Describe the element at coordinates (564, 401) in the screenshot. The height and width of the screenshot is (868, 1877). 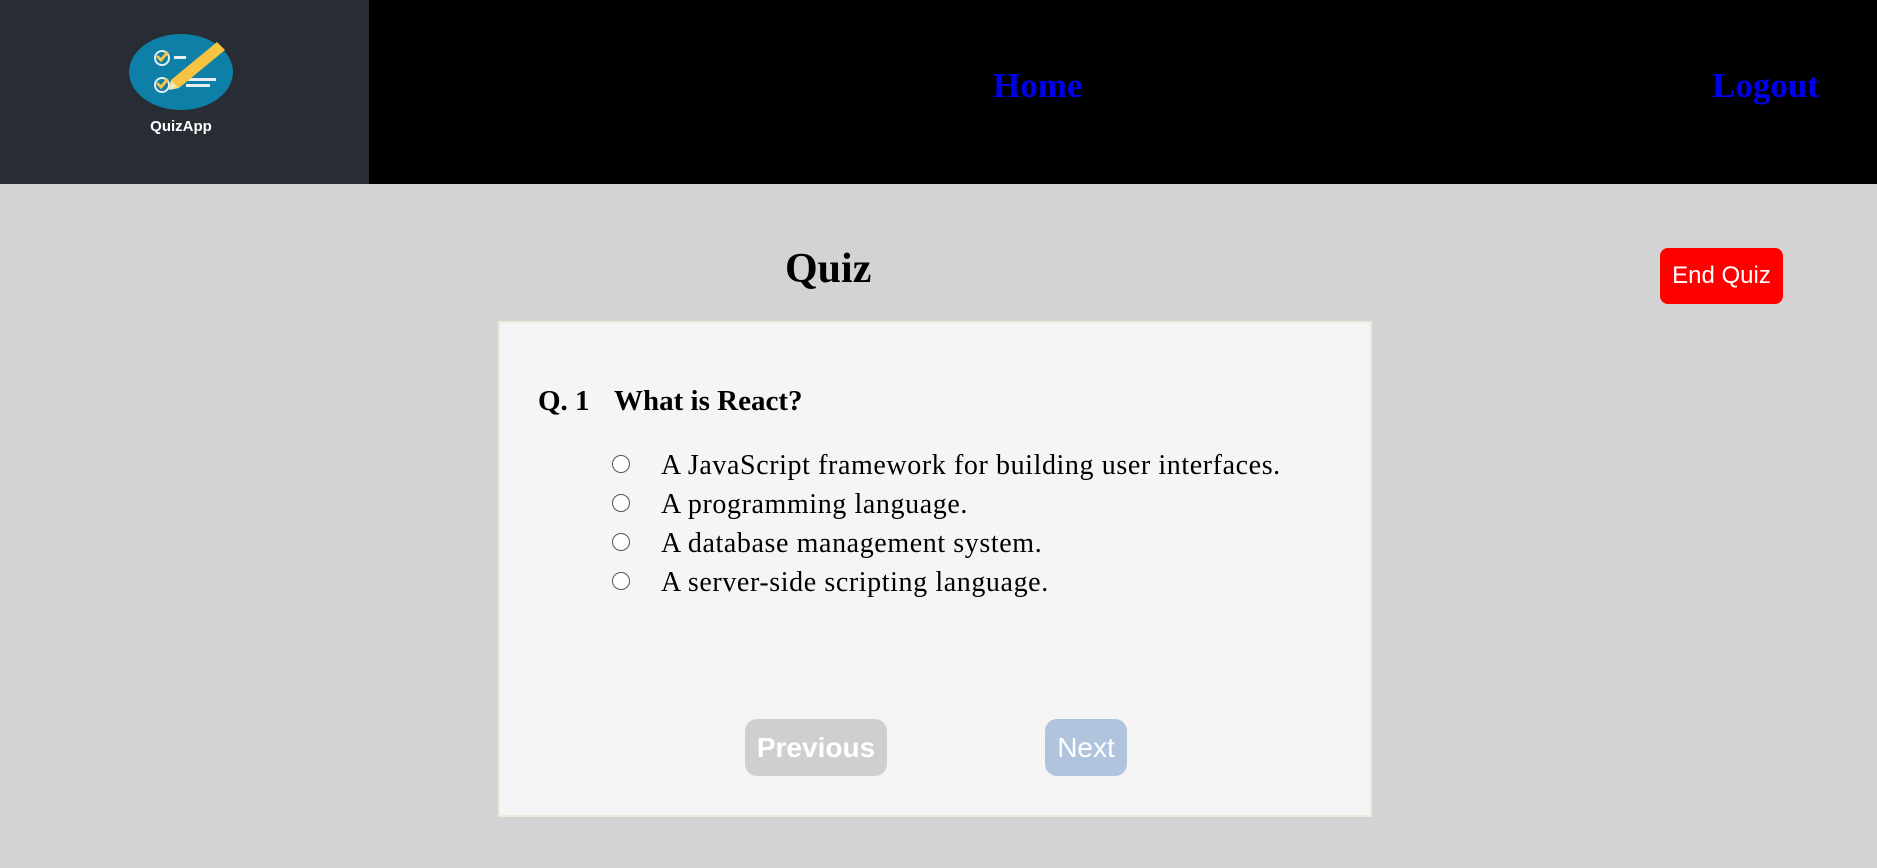
I see `question-number: Q. 1` at that location.